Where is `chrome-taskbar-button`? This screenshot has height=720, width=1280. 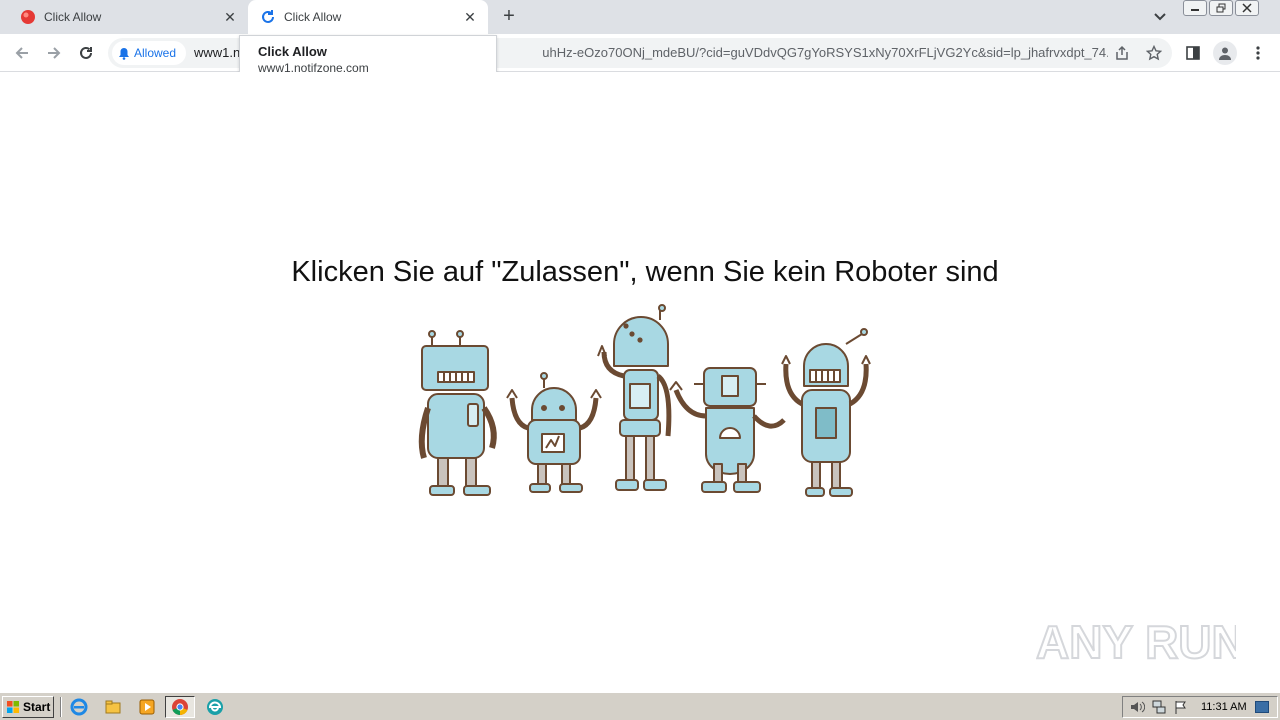 chrome-taskbar-button is located at coordinates (180, 707).